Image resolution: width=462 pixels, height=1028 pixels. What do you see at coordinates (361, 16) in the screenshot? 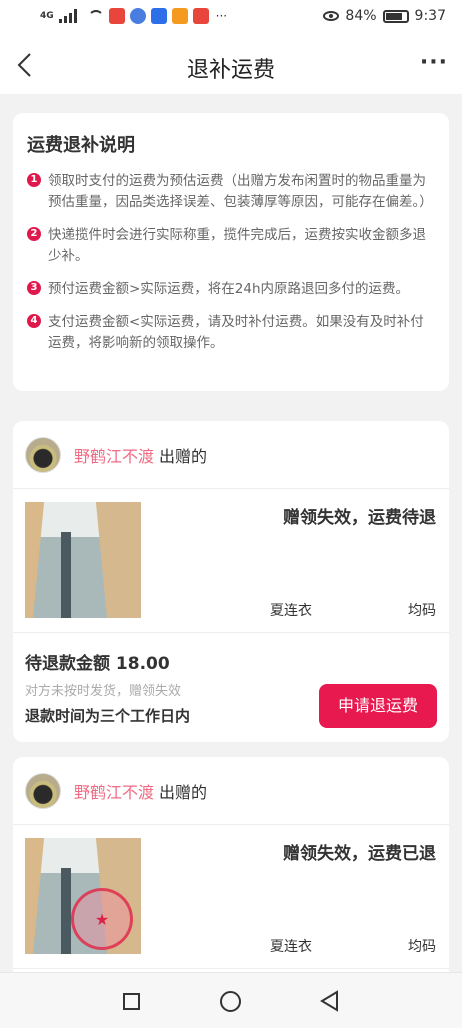
I see `battery-percent: 84%` at bounding box center [361, 16].